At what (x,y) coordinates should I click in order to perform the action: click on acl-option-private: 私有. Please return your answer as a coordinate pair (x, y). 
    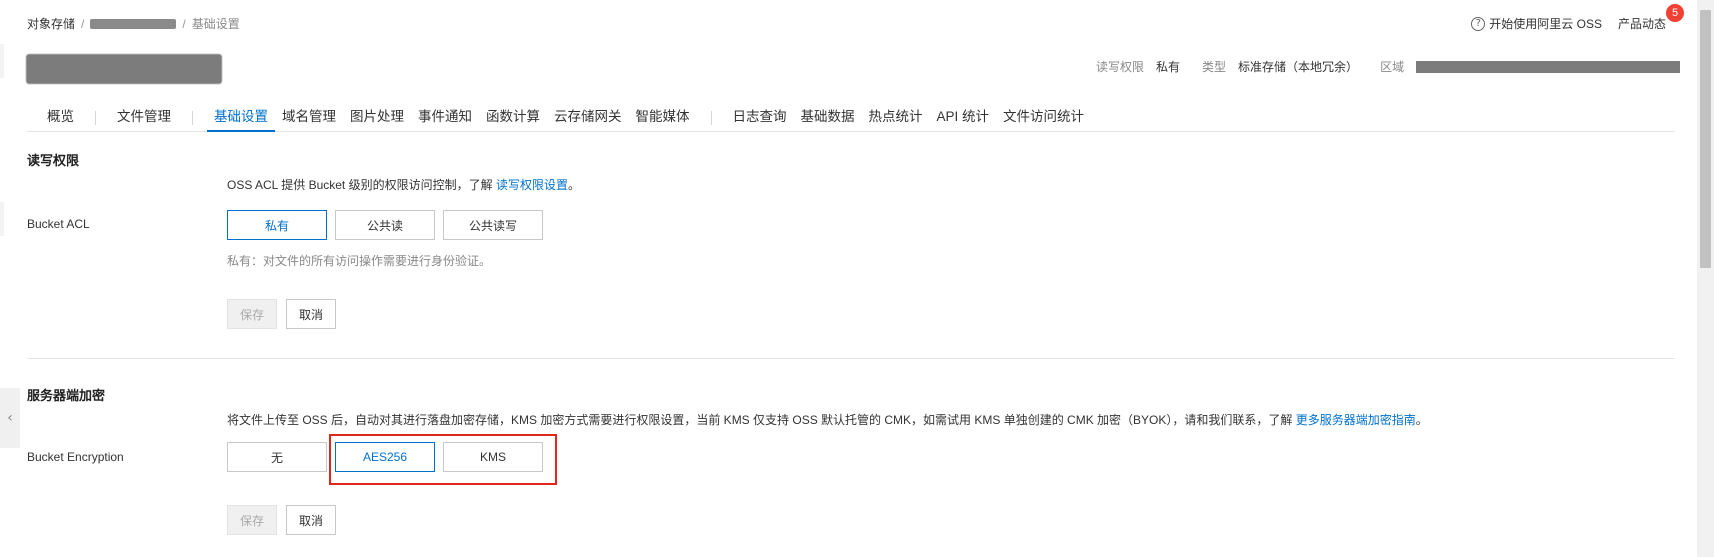
    Looking at the image, I should click on (277, 225).